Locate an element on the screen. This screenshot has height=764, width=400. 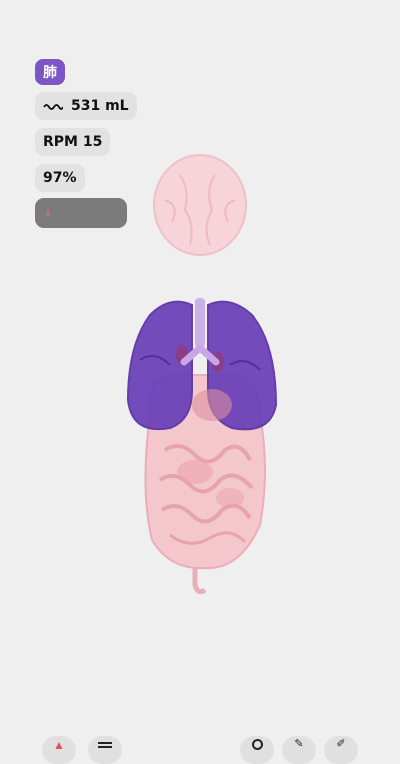
pin-button is located at coordinates (257, 750).